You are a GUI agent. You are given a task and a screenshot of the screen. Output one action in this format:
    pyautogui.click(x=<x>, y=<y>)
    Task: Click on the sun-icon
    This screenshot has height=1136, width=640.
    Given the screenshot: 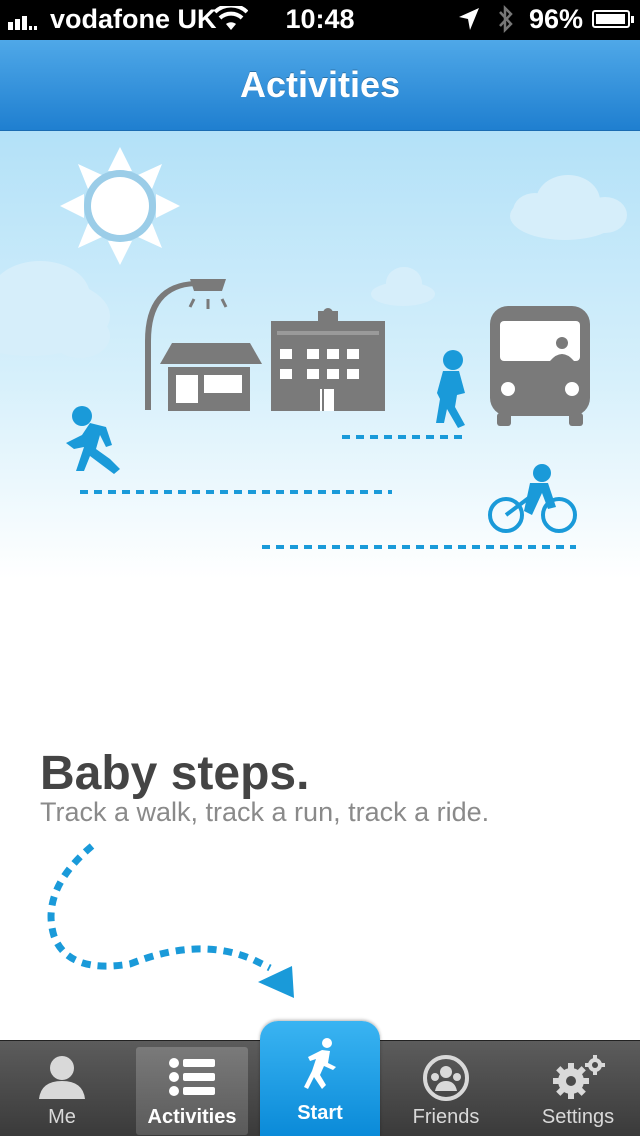 What is the action you would take?
    pyautogui.click(x=120, y=206)
    